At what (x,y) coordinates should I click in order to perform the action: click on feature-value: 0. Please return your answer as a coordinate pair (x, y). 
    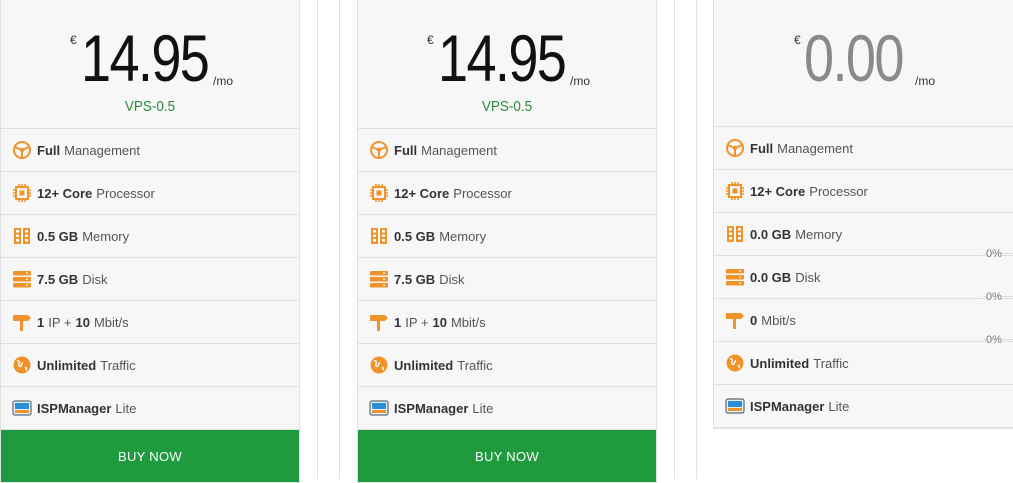
    Looking at the image, I should click on (754, 320).